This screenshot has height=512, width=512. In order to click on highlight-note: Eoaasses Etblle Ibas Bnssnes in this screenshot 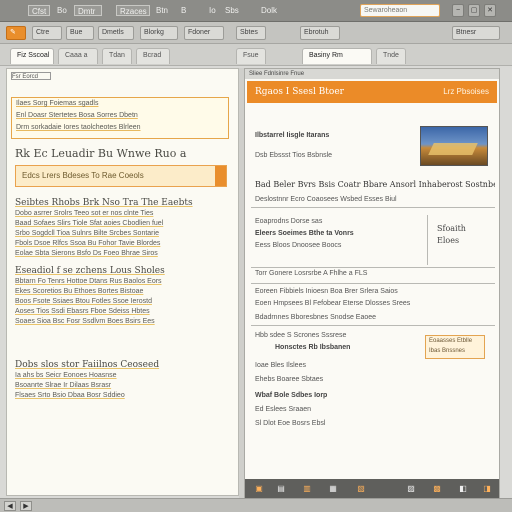, I will do `click(455, 347)`.